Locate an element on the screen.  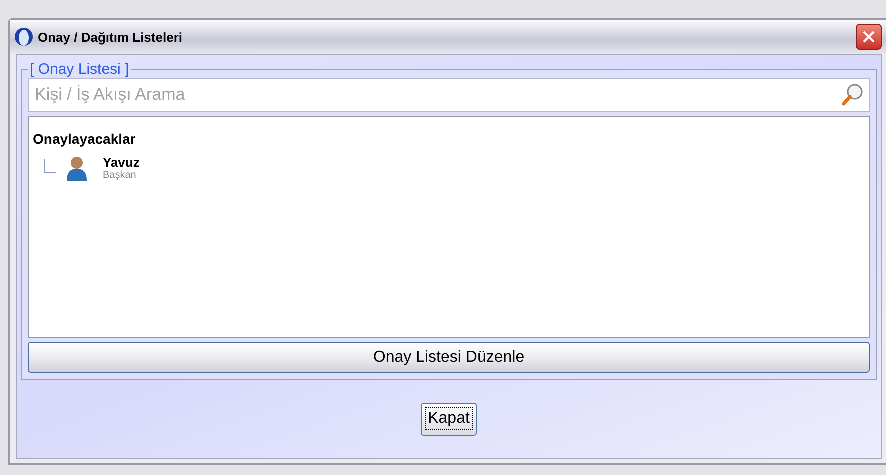
close-button is located at coordinates (869, 37).